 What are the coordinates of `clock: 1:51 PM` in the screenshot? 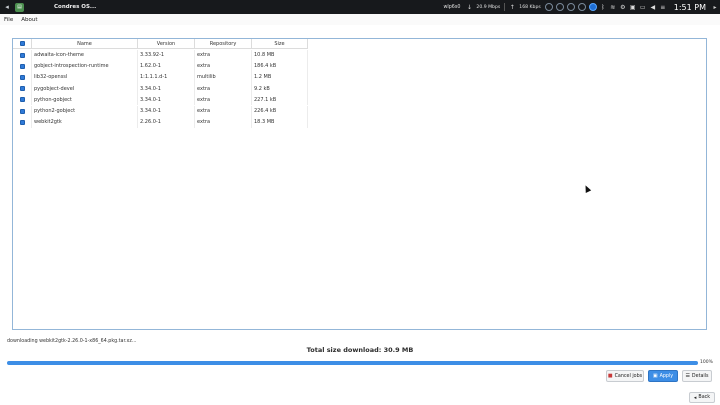 It's located at (690, 7).